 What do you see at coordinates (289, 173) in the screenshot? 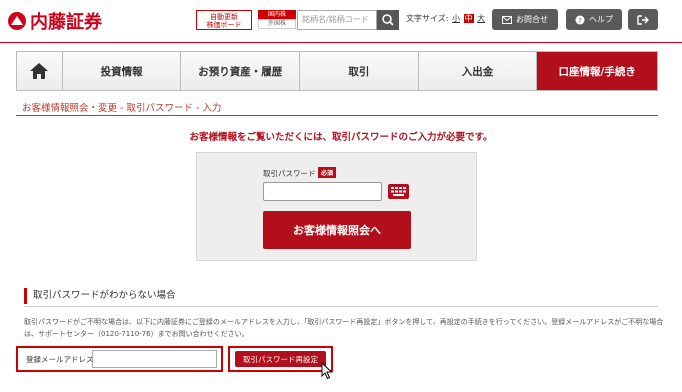
I see `password-label: 取引パスワード` at bounding box center [289, 173].